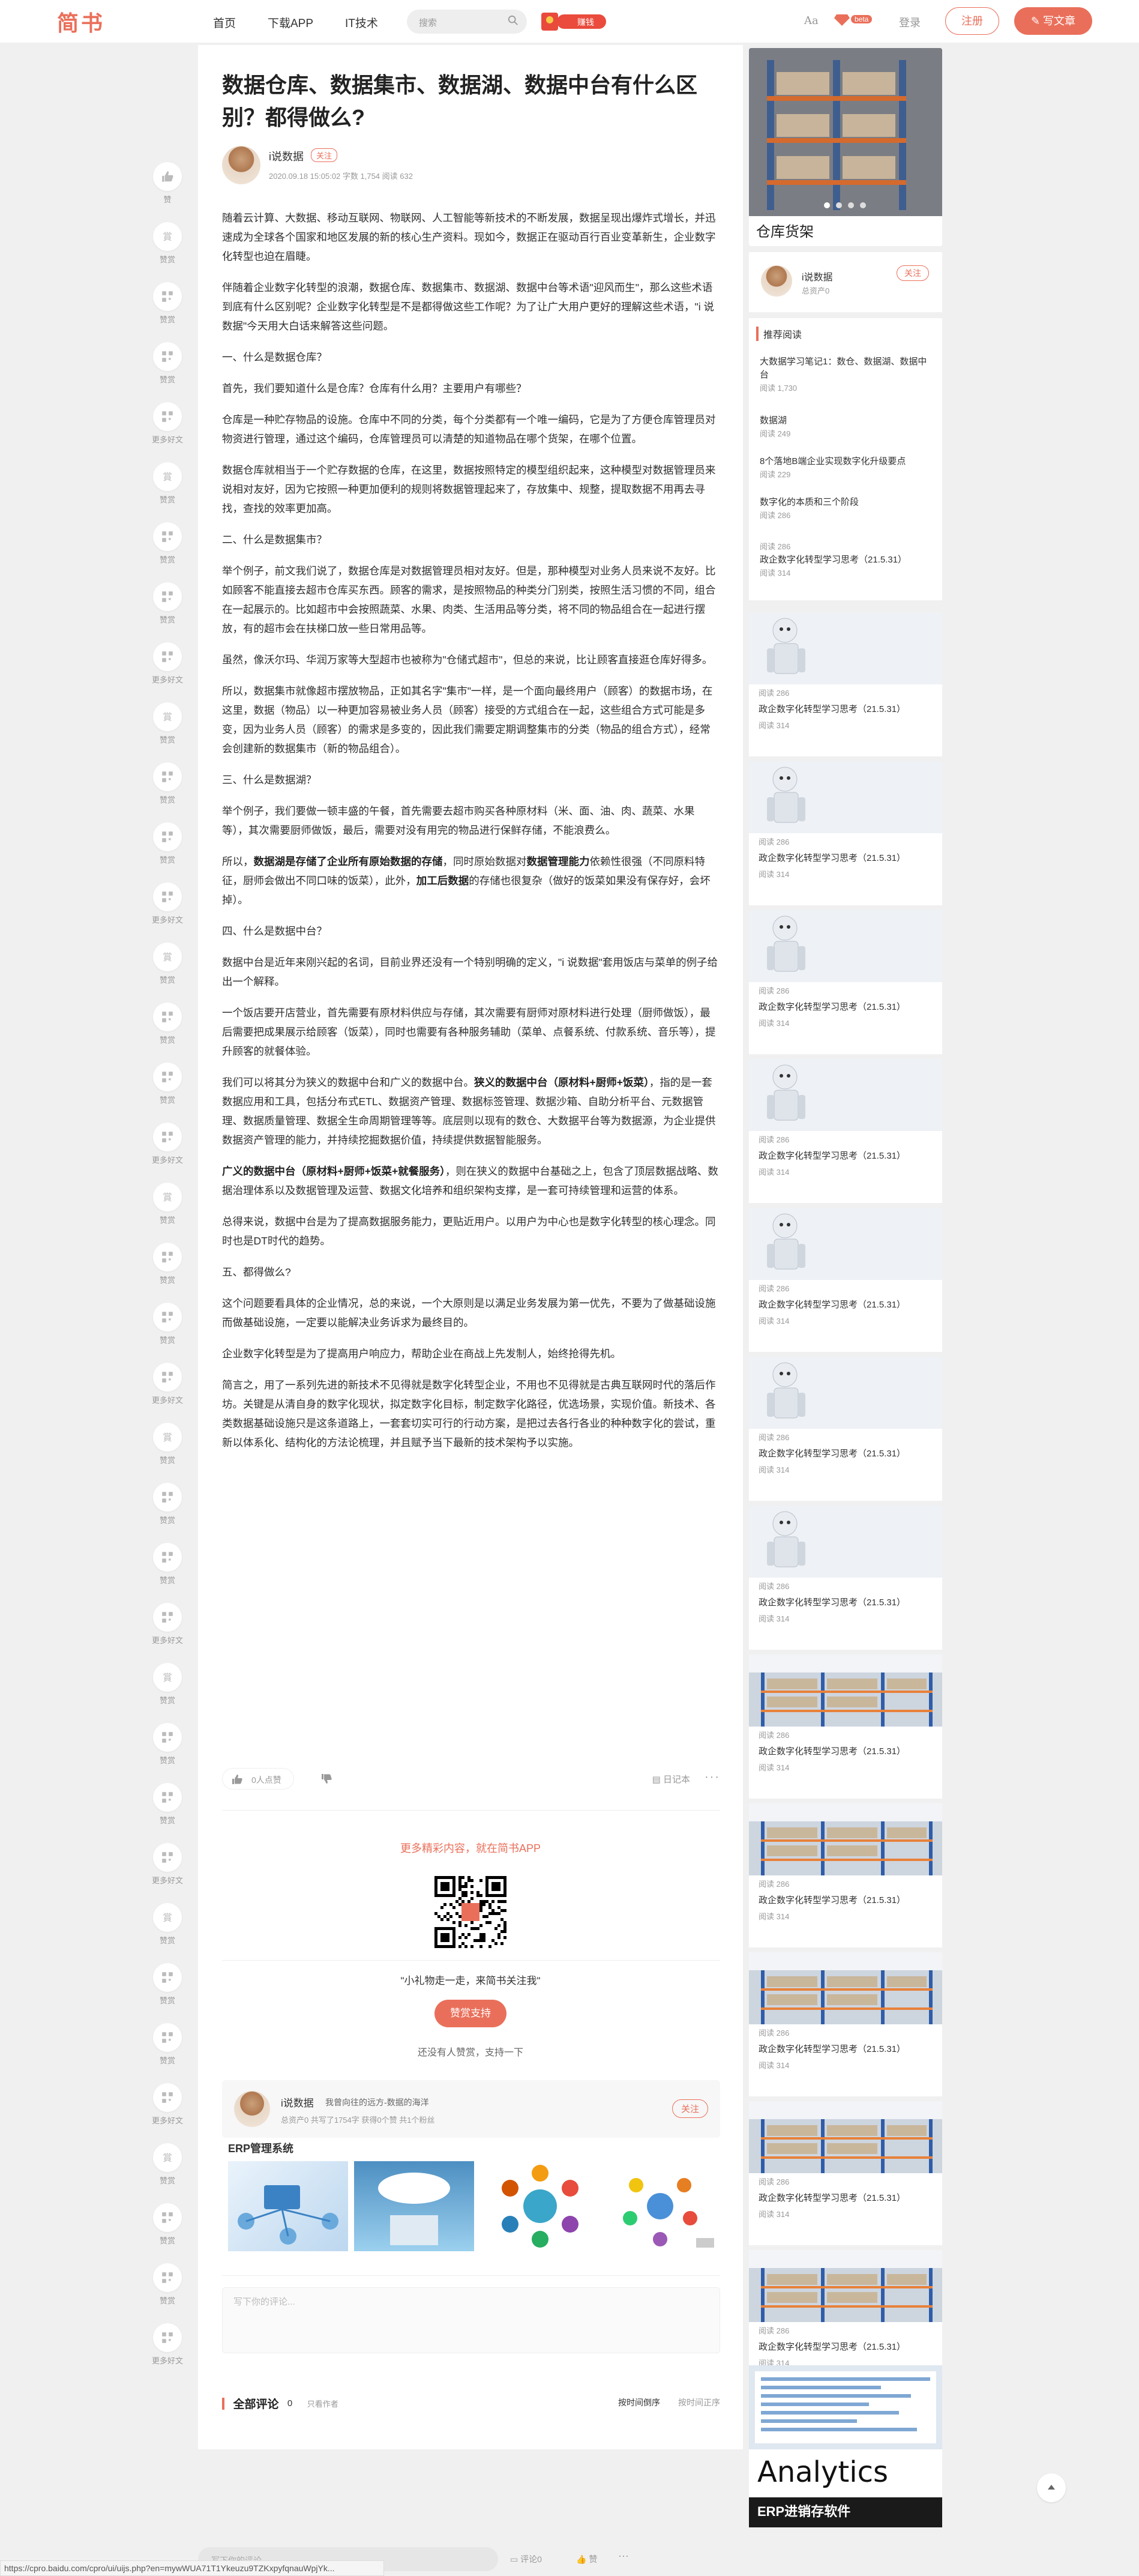 Image resolution: width=1139 pixels, height=2576 pixels. Describe the element at coordinates (847, 375) in the screenshot. I see `list-item: 大数据学习笔记1：数仓、数据湖、数据中台 阅读 1,730` at that location.